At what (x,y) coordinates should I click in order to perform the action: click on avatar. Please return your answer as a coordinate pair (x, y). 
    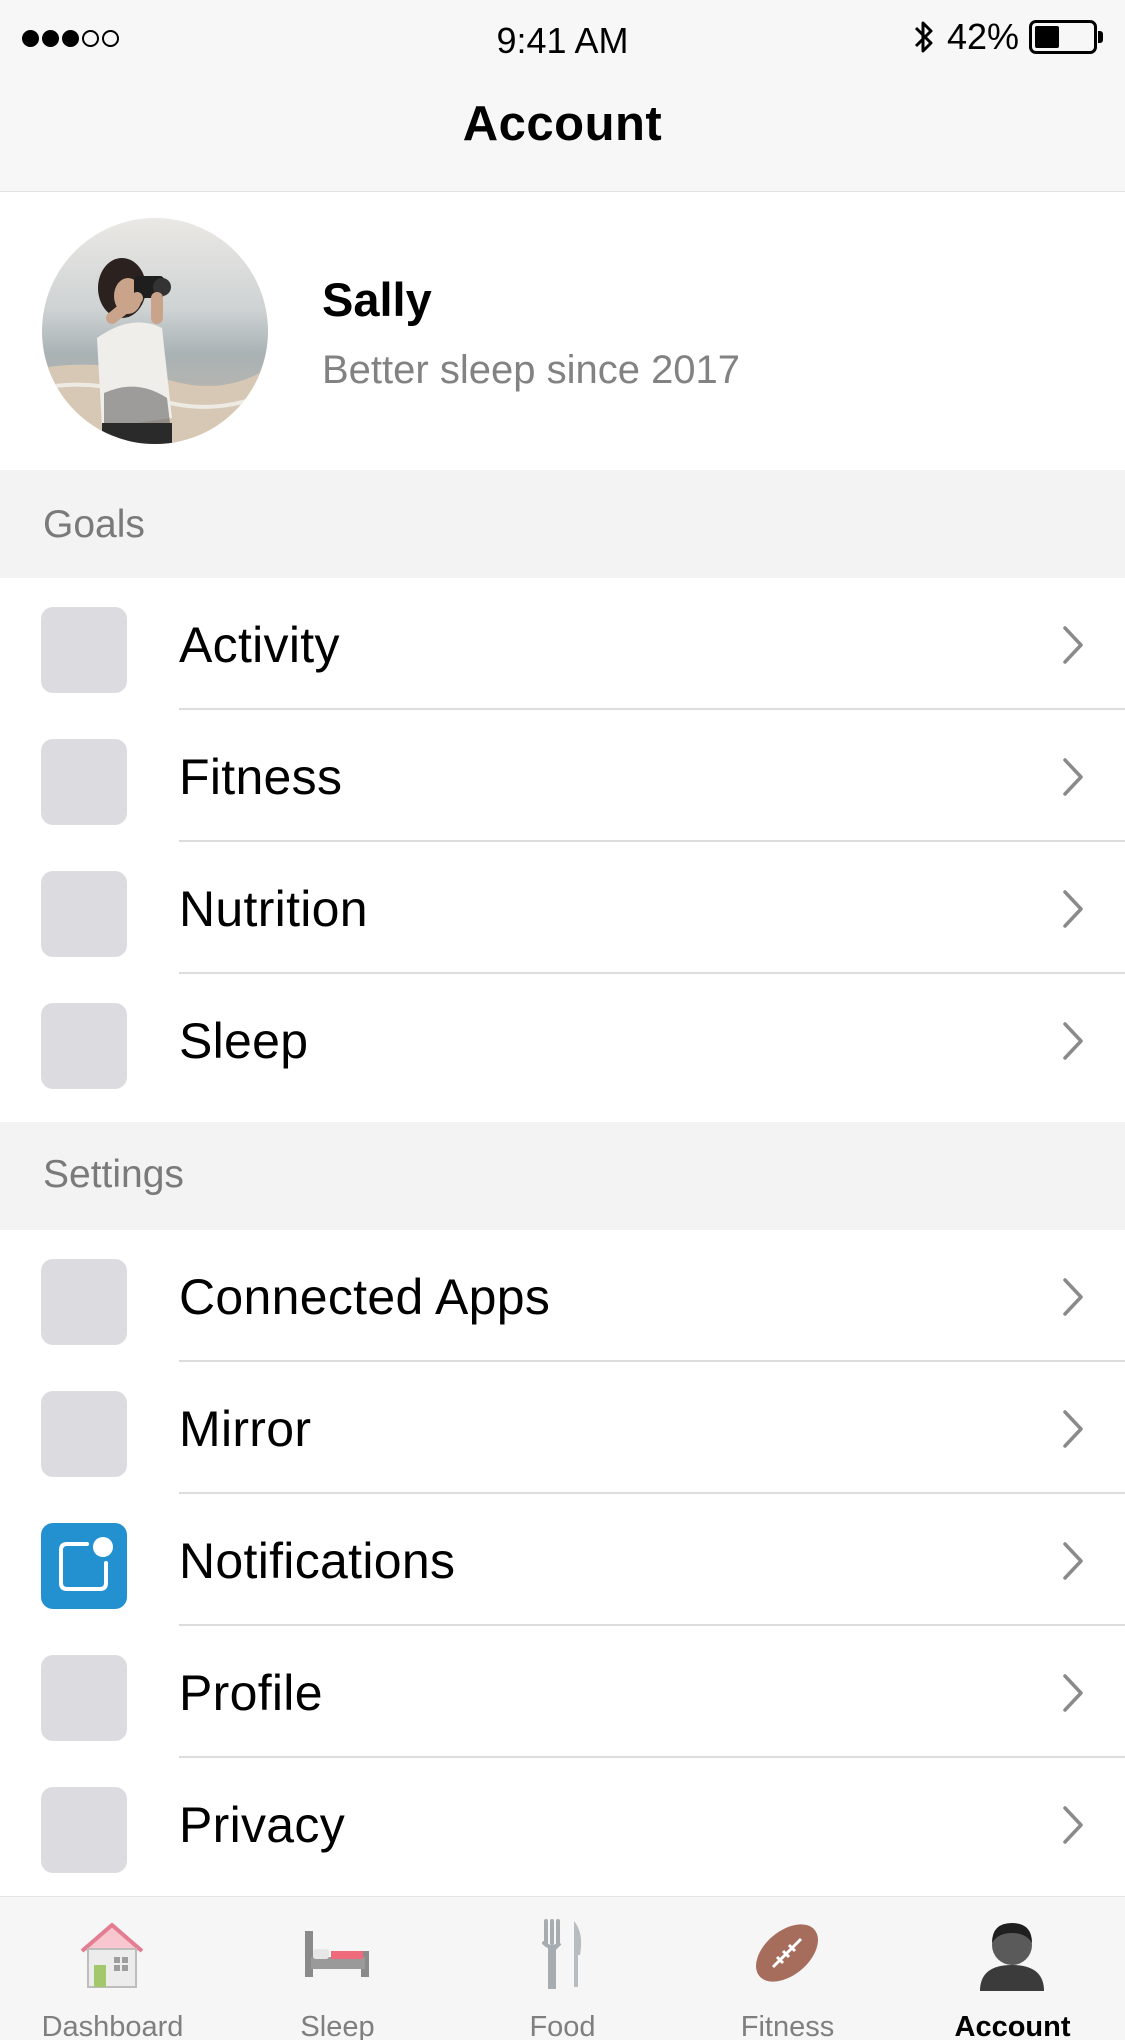
    Looking at the image, I should click on (155, 331).